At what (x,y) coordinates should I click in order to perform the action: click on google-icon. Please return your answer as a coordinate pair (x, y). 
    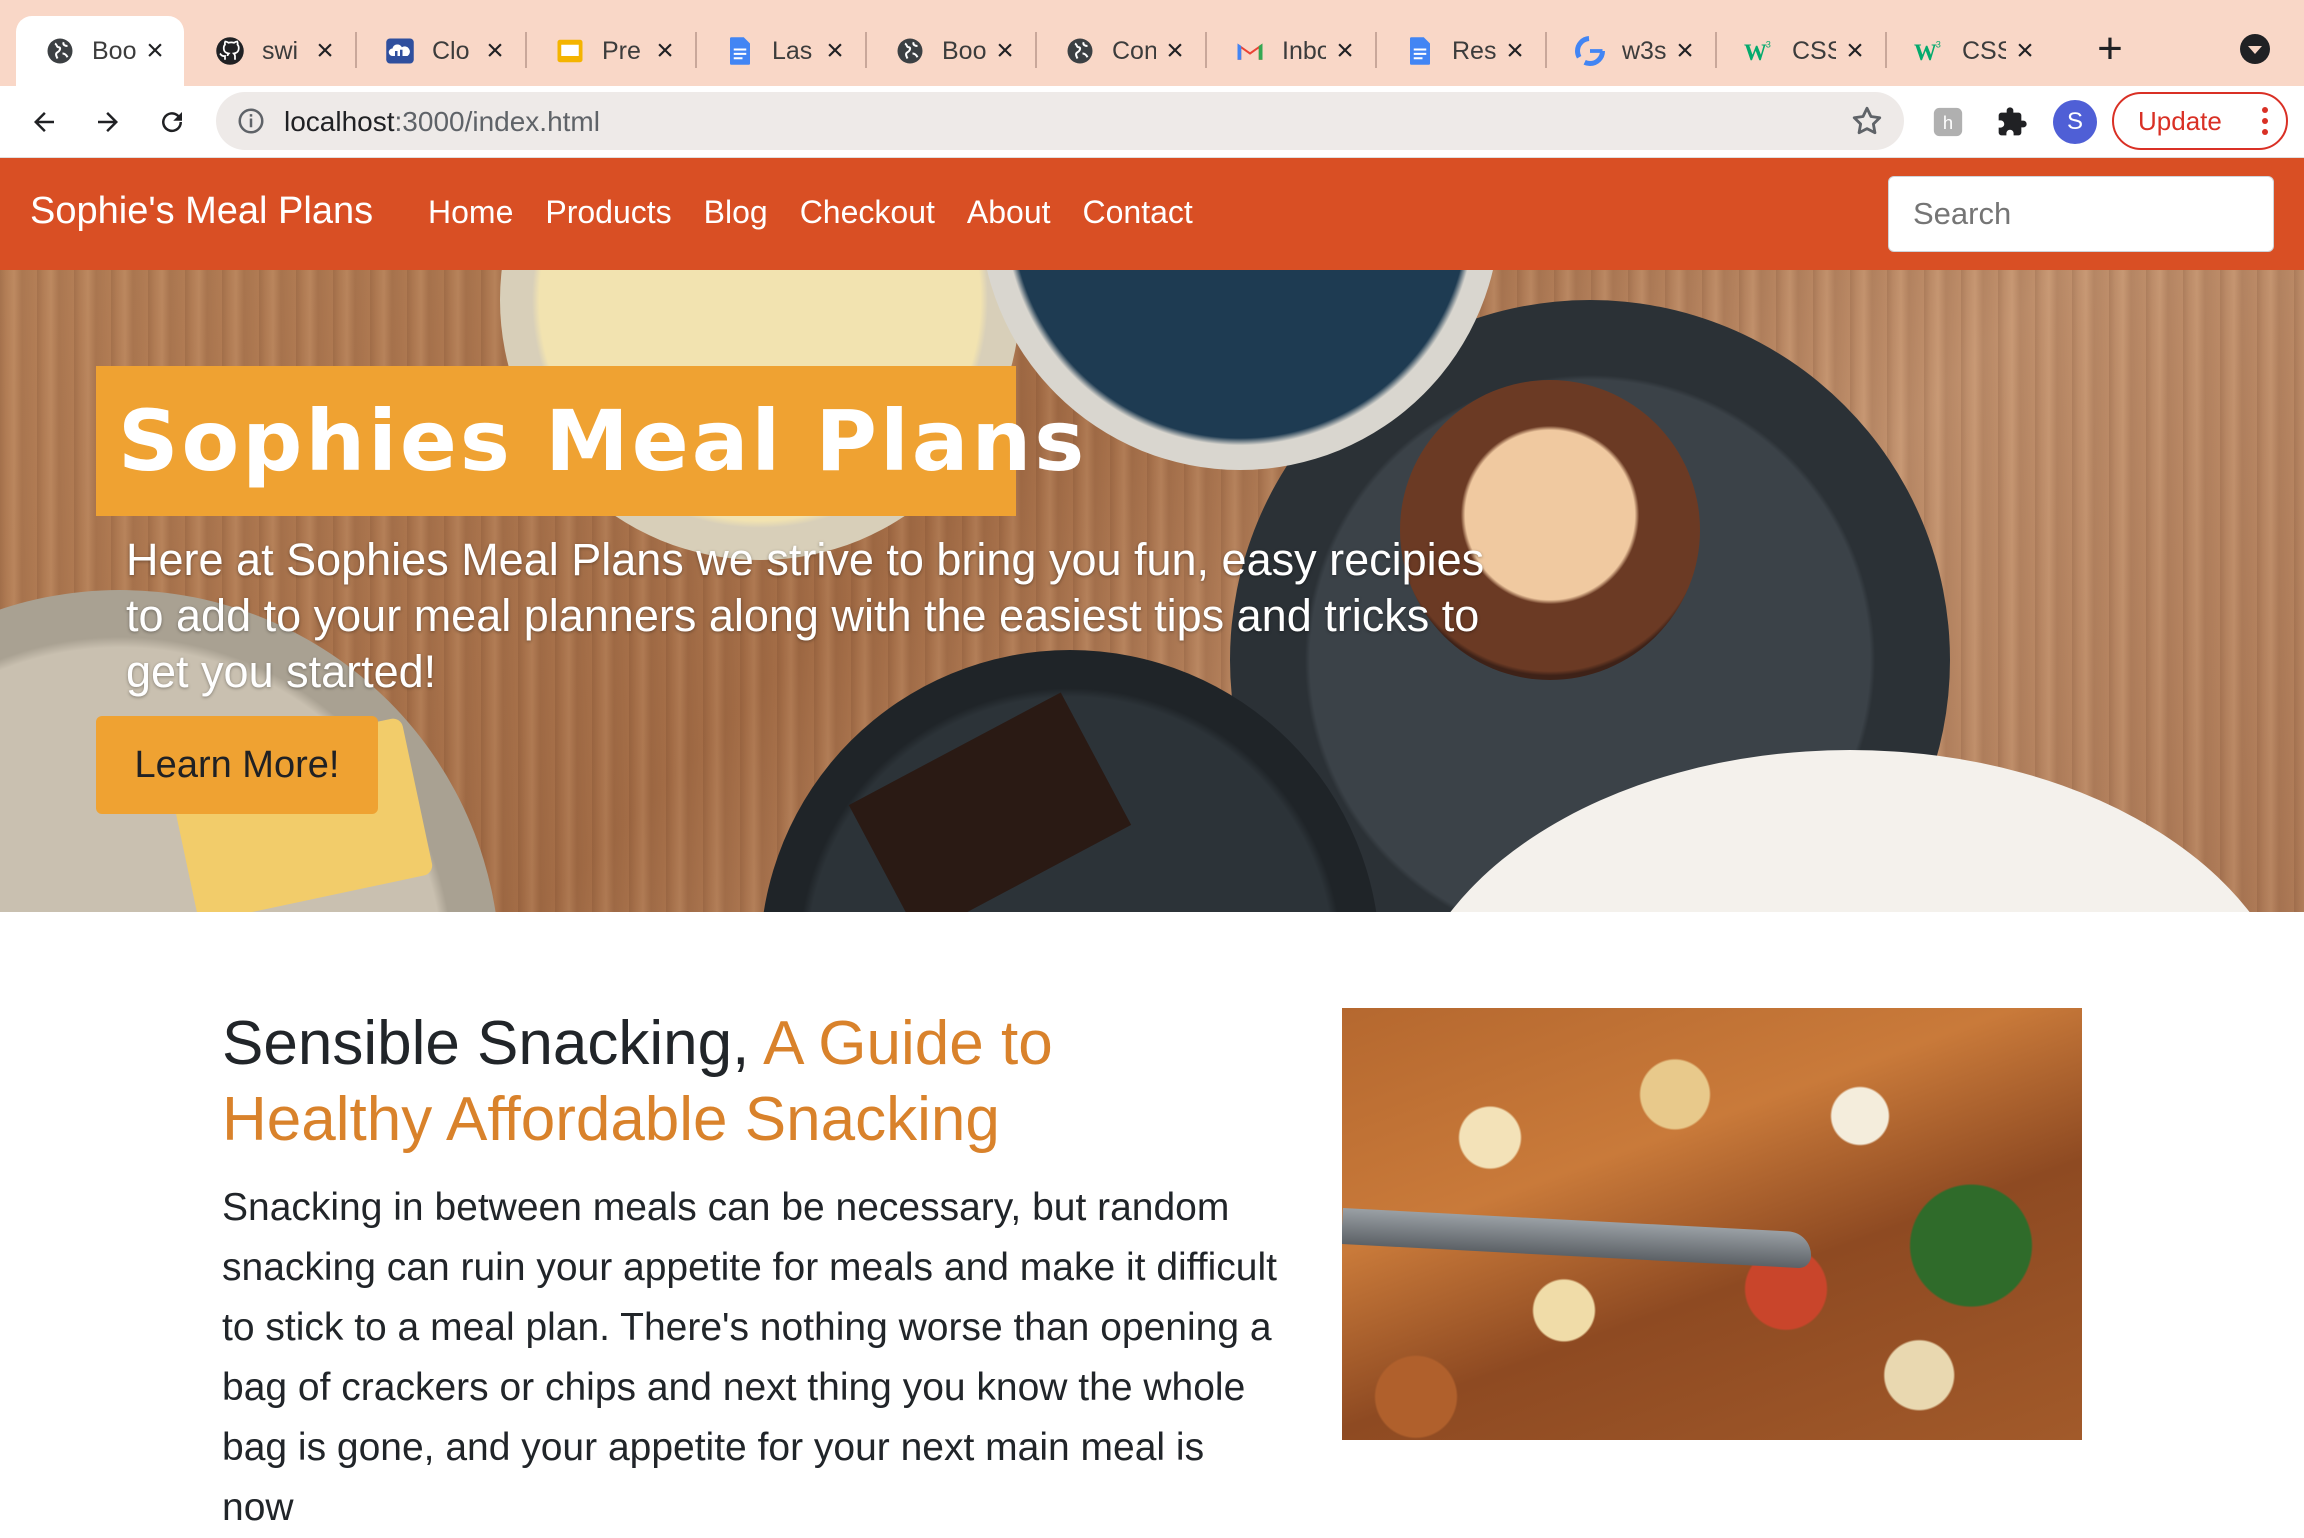
    Looking at the image, I should click on (1590, 51).